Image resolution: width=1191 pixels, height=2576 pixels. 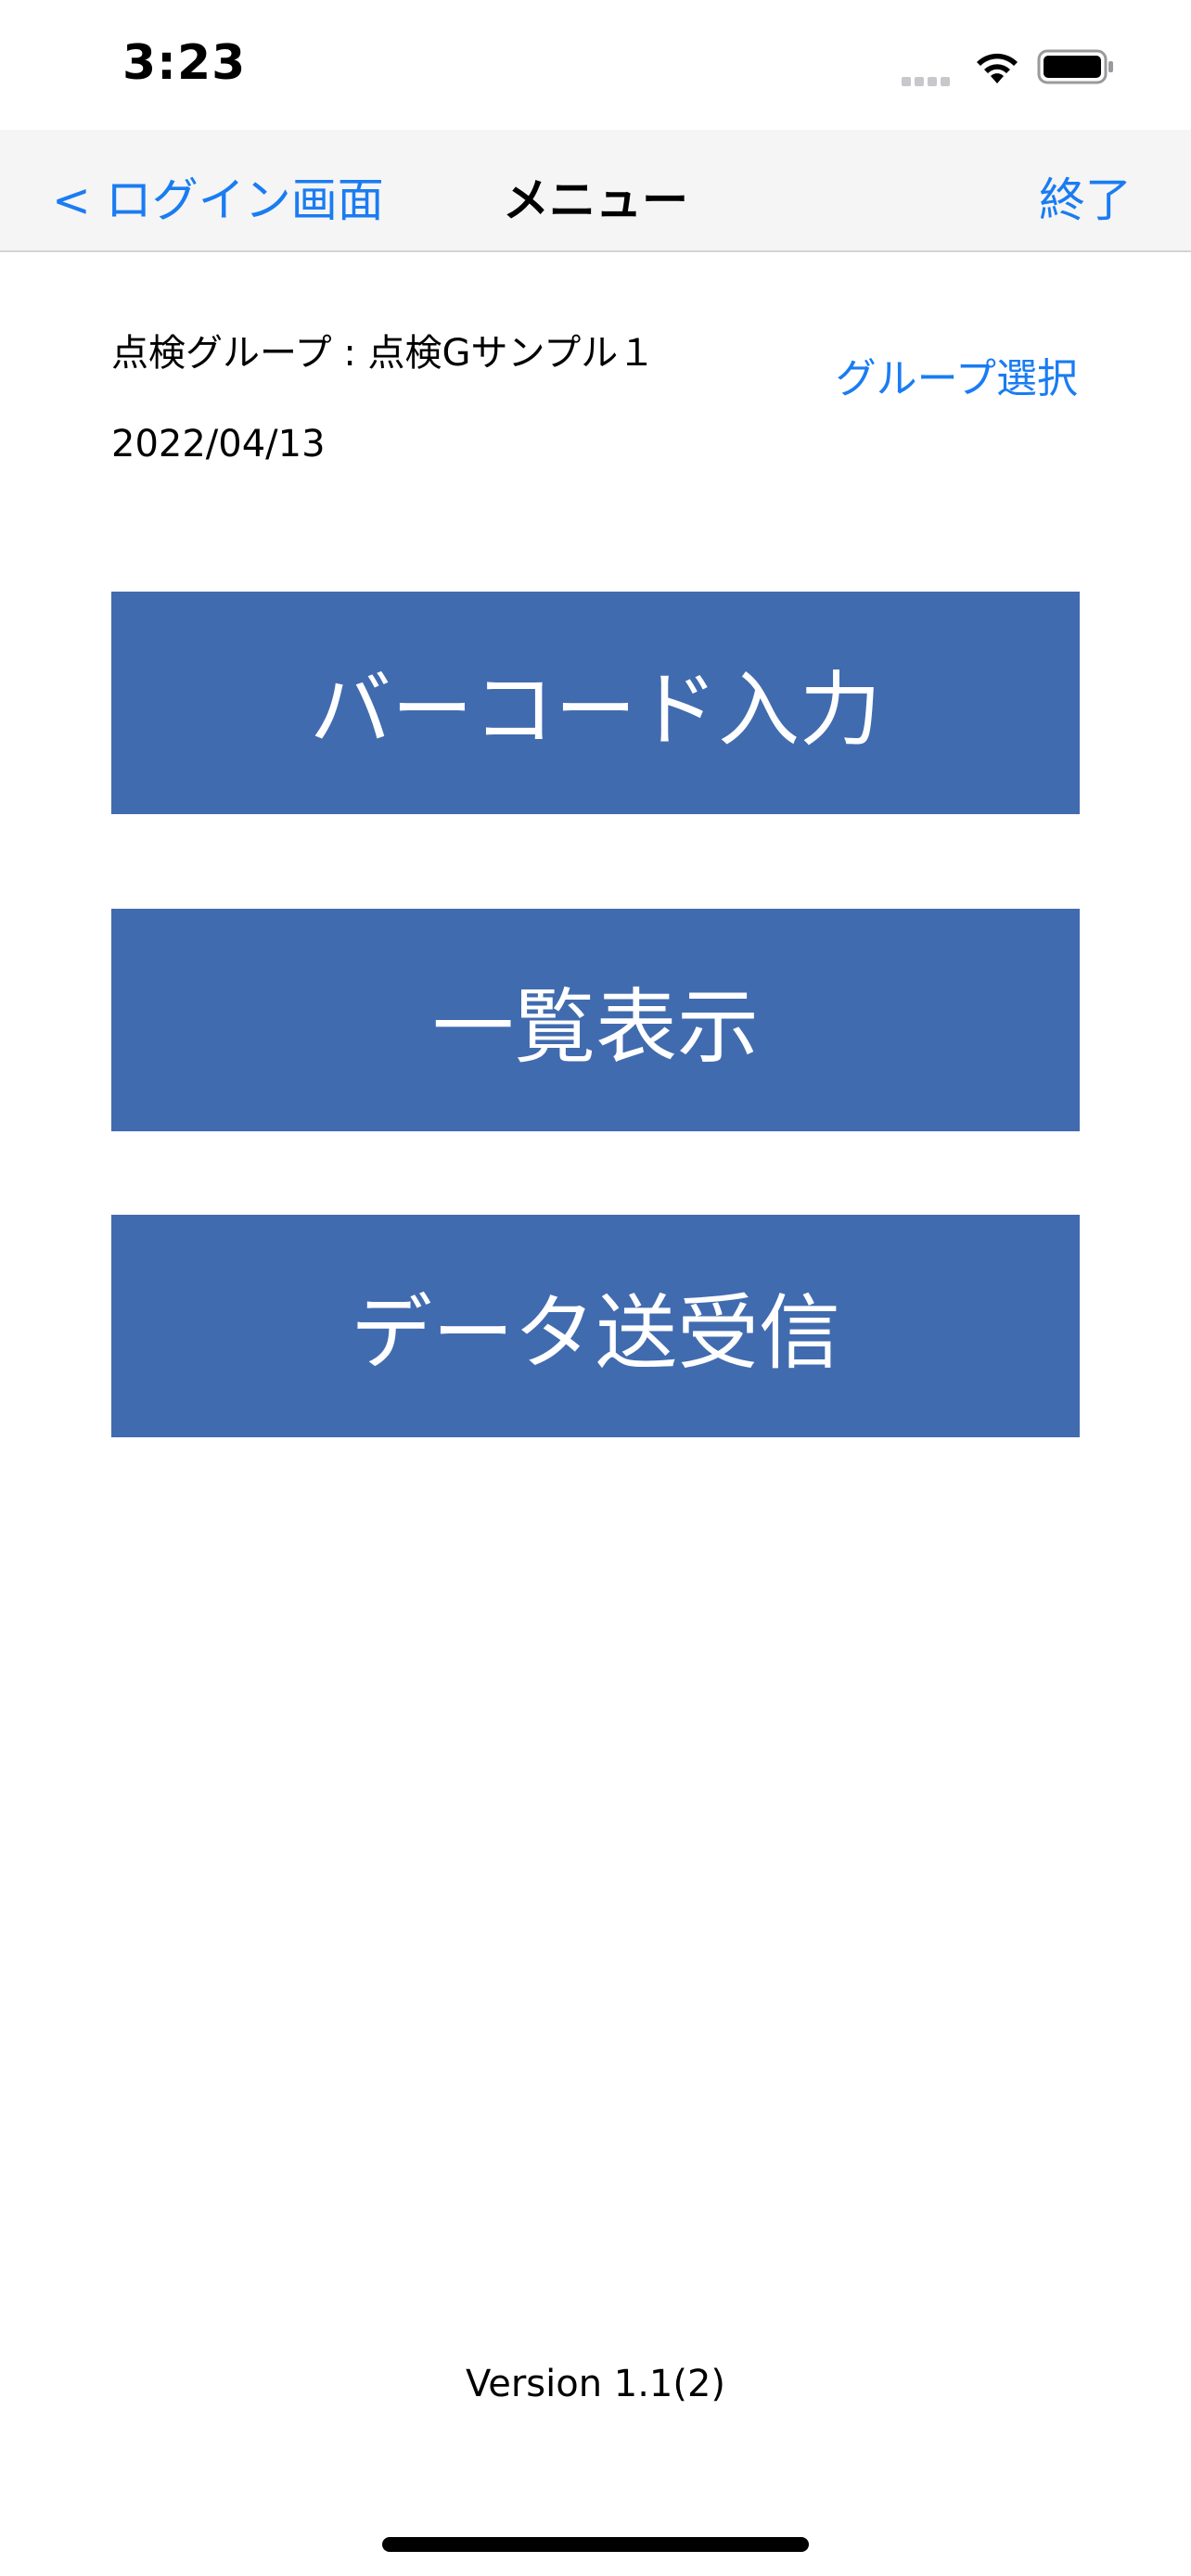 What do you see at coordinates (1075, 66) in the screenshot?
I see `battery-icon` at bounding box center [1075, 66].